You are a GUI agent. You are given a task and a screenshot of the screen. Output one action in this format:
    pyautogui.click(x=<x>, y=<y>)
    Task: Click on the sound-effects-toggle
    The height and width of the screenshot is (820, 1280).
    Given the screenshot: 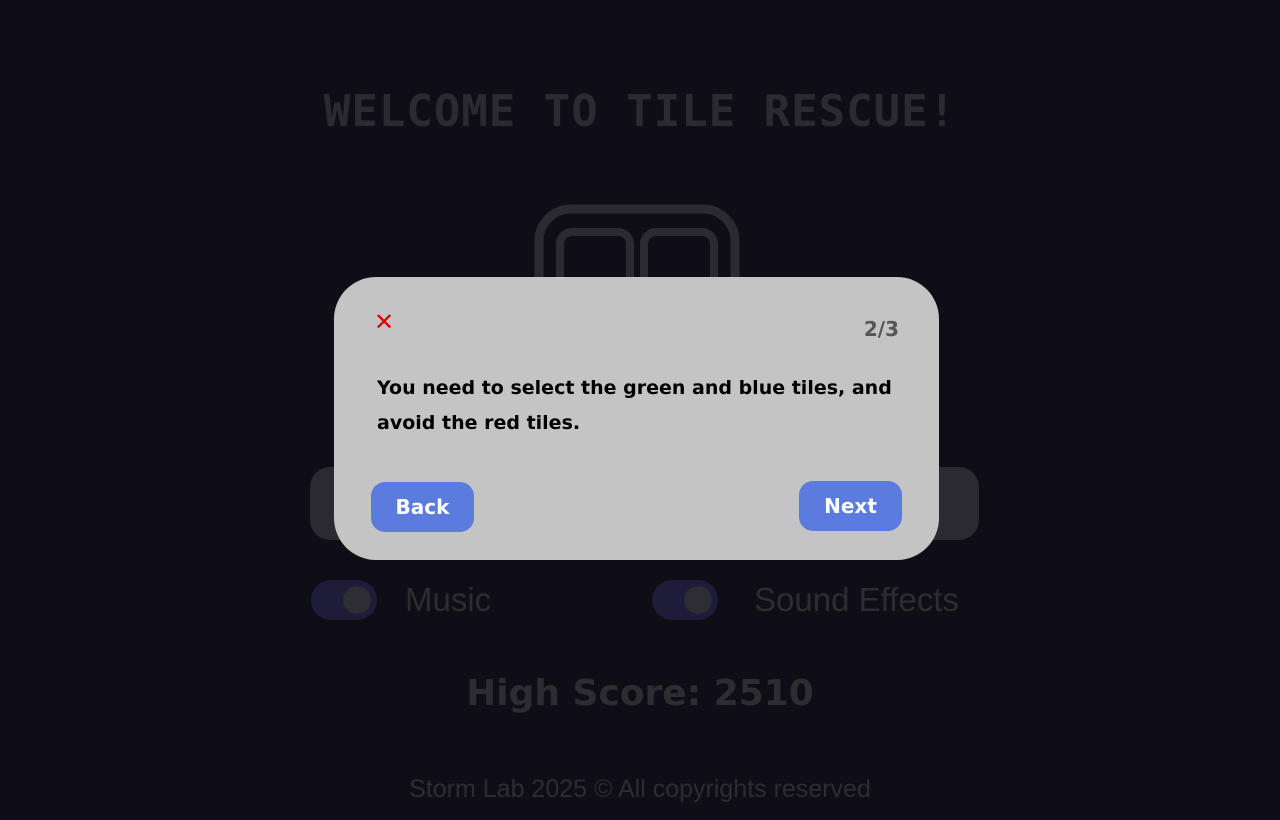 What is the action you would take?
    pyautogui.click(x=685, y=600)
    